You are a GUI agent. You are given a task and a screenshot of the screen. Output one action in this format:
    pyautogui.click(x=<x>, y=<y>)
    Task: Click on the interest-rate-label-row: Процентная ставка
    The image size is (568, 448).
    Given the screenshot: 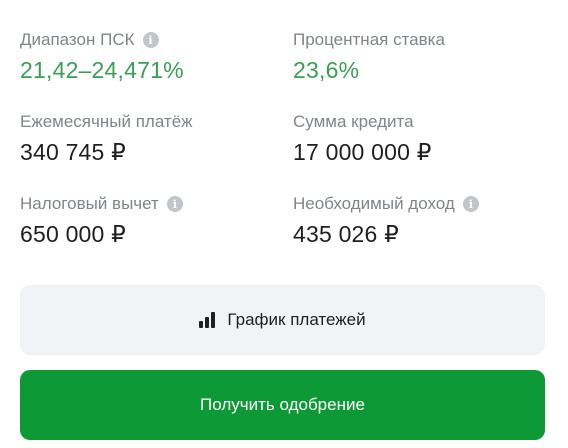 What is the action you would take?
    pyautogui.click(x=420, y=40)
    